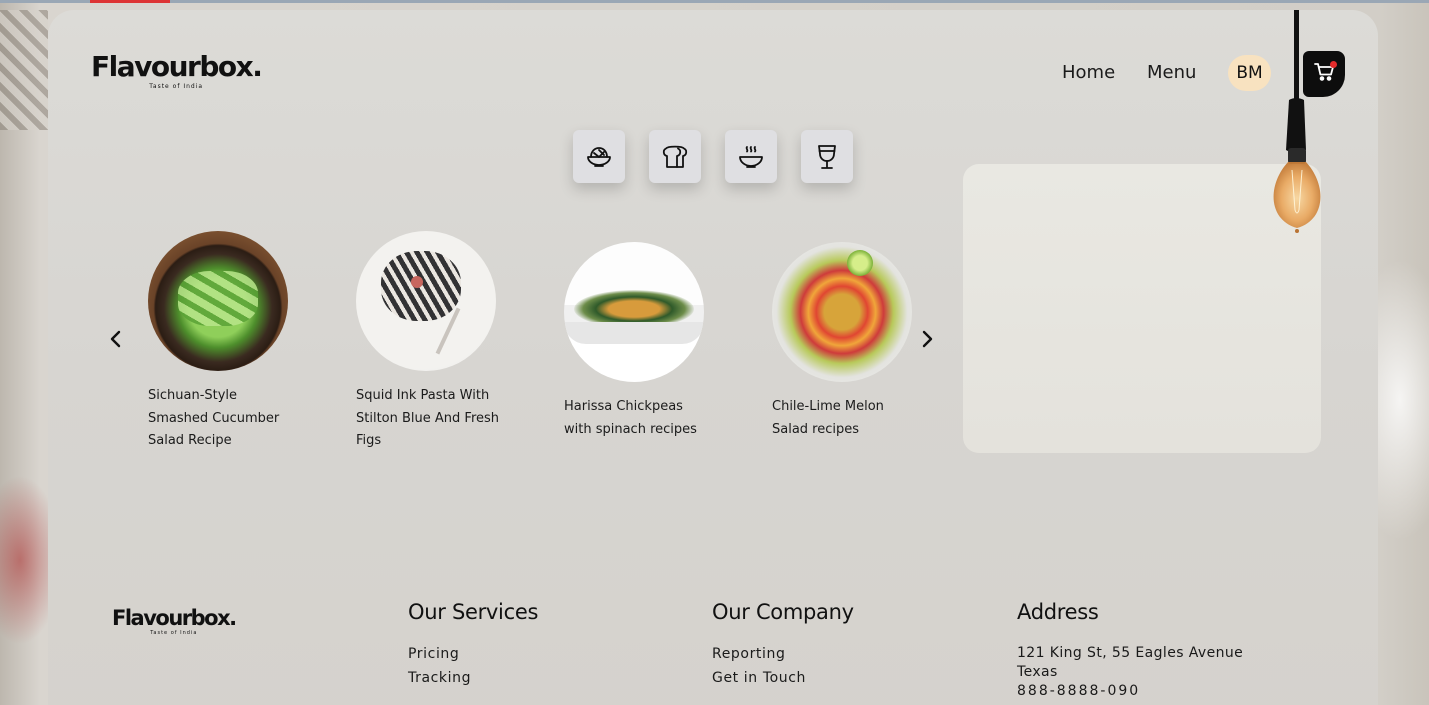 The width and height of the screenshot is (1429, 705). Describe the element at coordinates (1297, 121) in the screenshot. I see `hanging-light-bulb` at that location.